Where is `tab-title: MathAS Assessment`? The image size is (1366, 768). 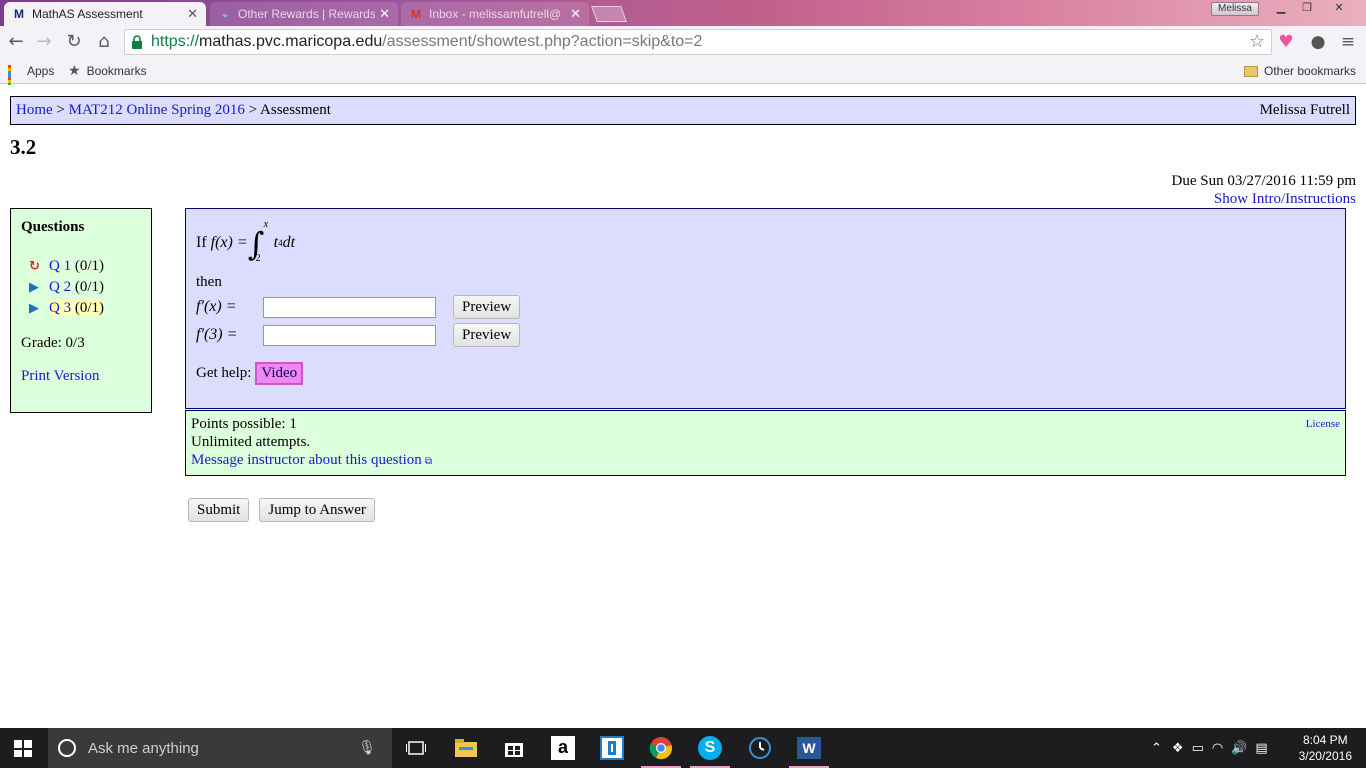 tab-title: MathAS Assessment is located at coordinates (87, 14).